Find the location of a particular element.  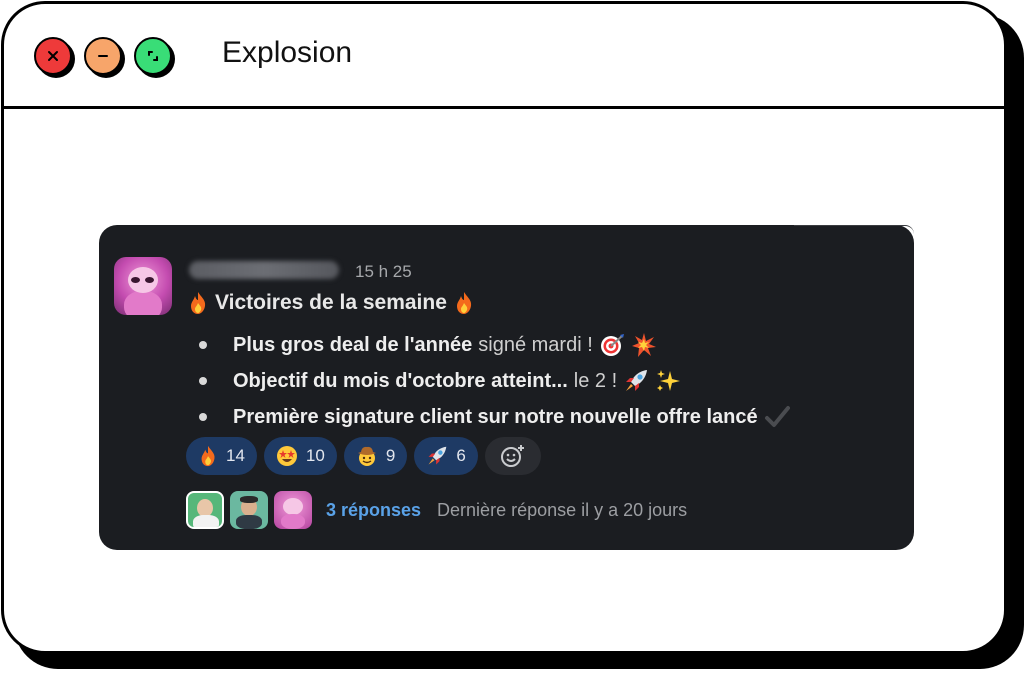

message-heading: Victoires de la semaine is located at coordinates (331, 303).